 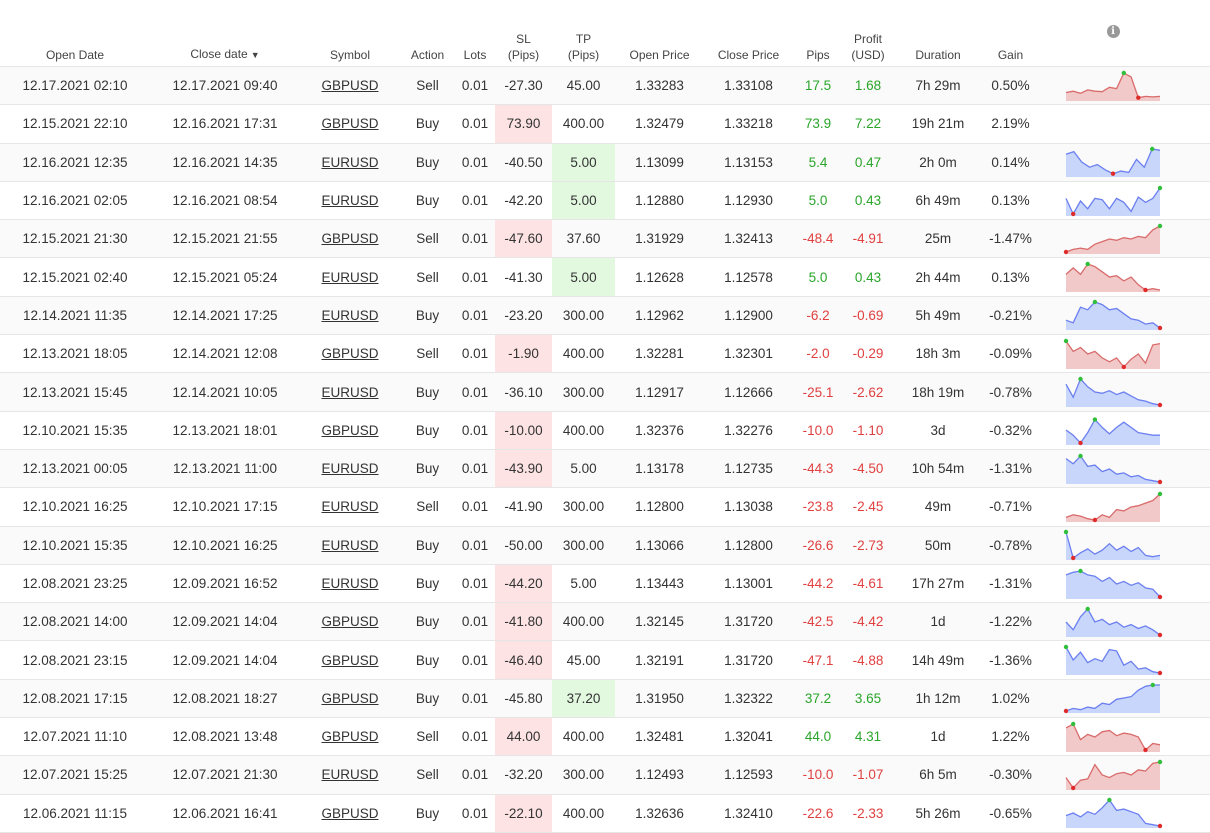 What do you see at coordinates (938, 660) in the screenshot?
I see `duration-cell: 14h 49m` at bounding box center [938, 660].